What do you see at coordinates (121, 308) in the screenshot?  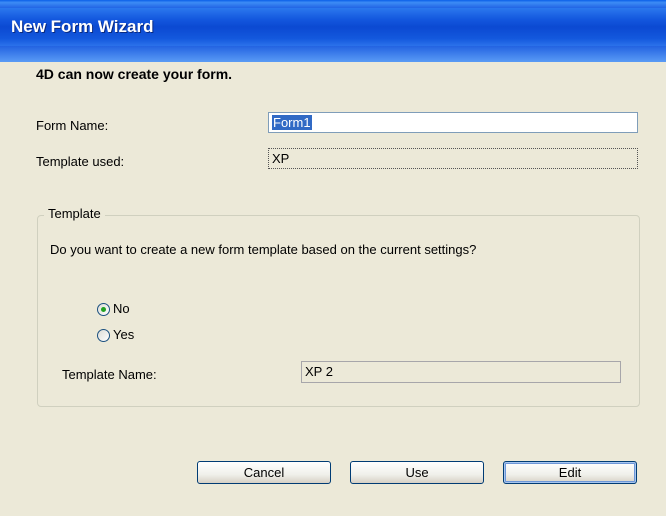 I see `radio-no-label: No` at bounding box center [121, 308].